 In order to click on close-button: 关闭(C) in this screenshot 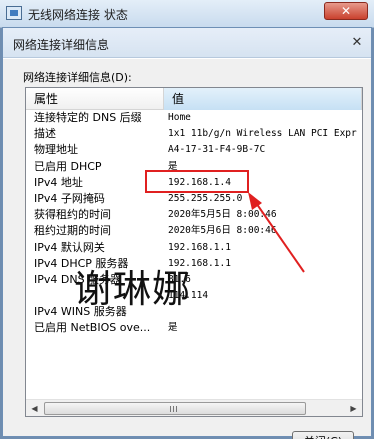, I will do `click(323, 435)`.